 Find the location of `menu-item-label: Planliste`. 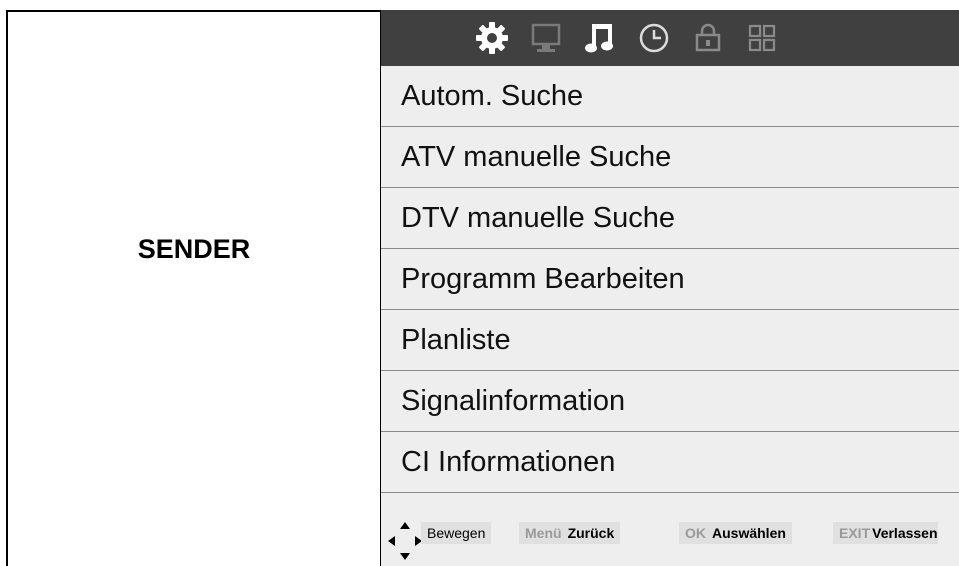

menu-item-label: Planliste is located at coordinates (456, 340).